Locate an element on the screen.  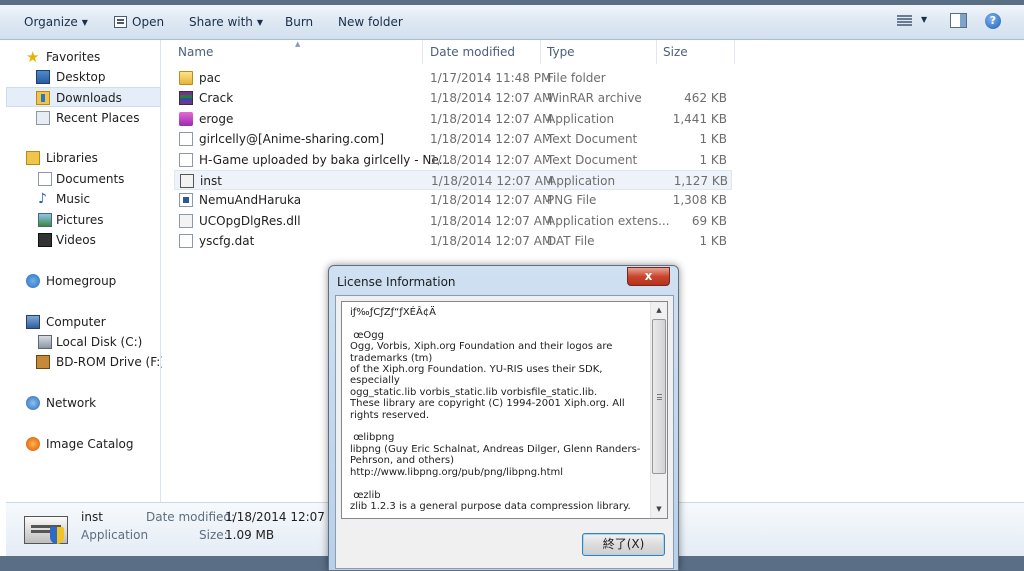
vertical-scrollbar: ▲ ▼ is located at coordinates (658, 410).